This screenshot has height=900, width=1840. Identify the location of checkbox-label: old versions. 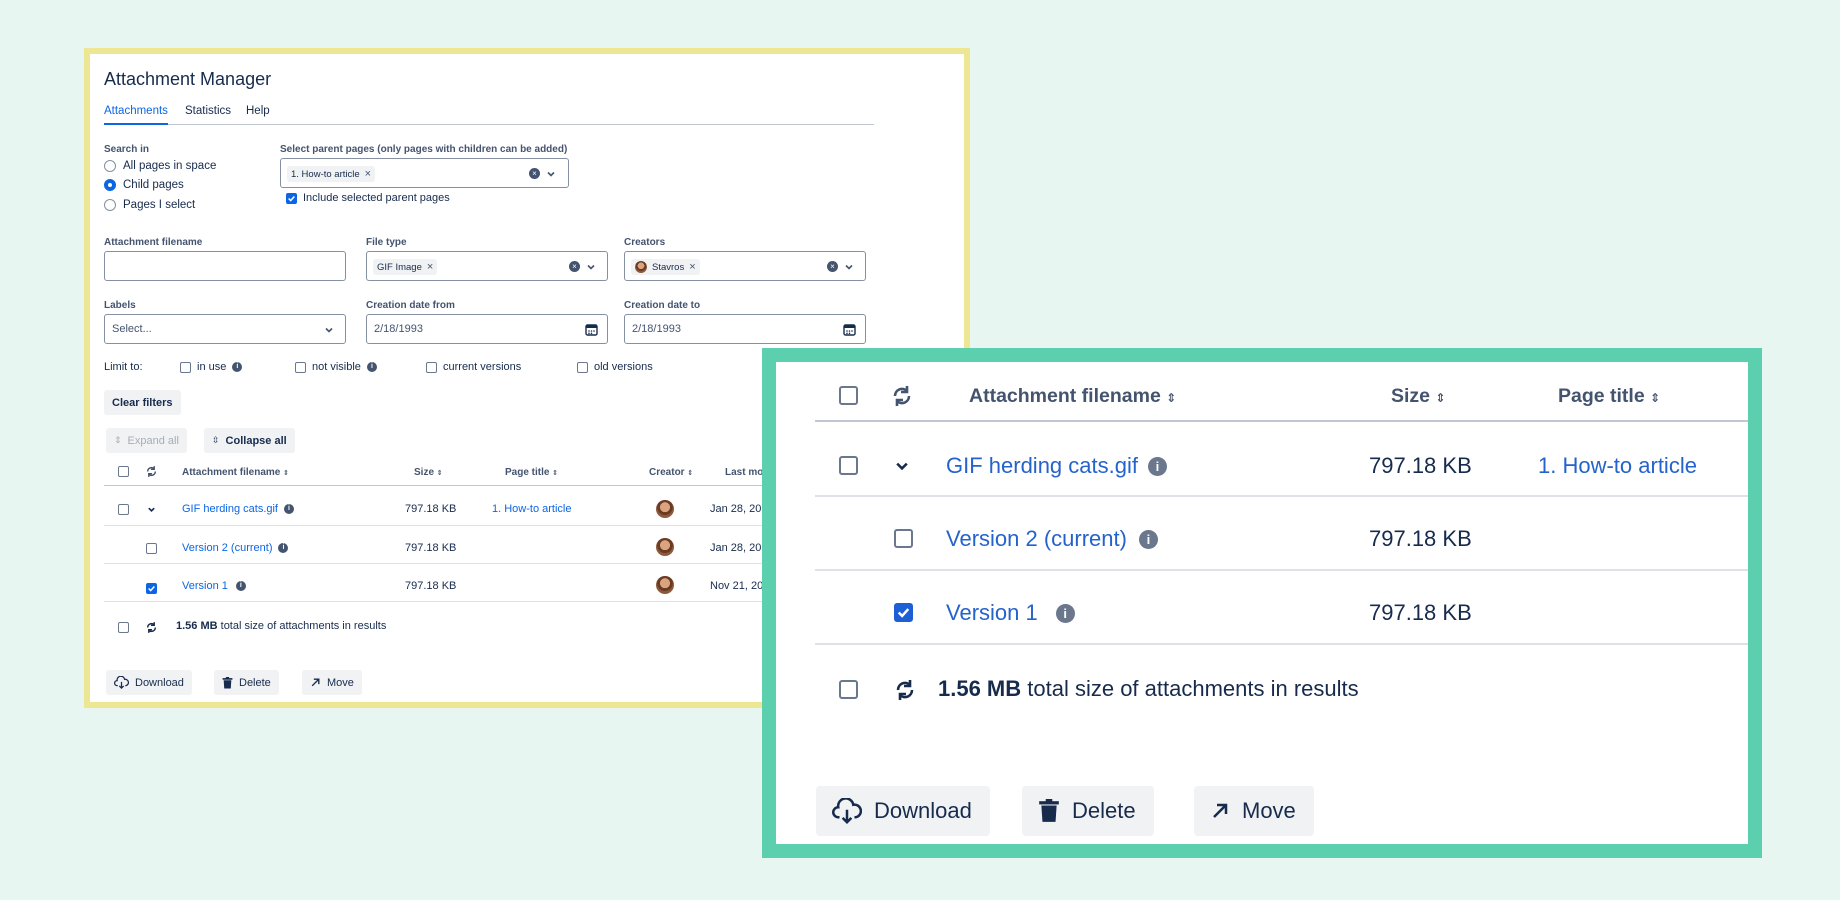
(623, 367).